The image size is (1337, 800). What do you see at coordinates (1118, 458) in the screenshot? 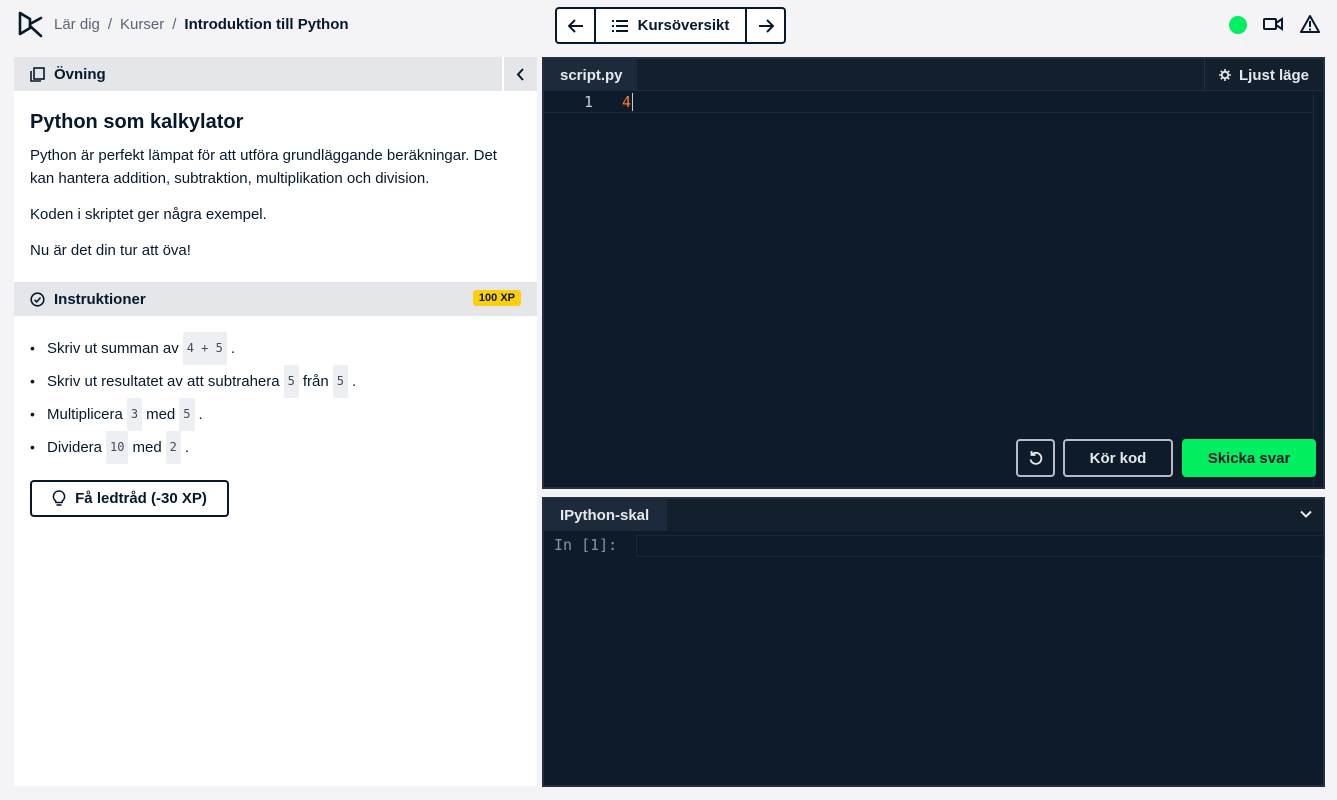
I see `run-code-button: Kör kod` at bounding box center [1118, 458].